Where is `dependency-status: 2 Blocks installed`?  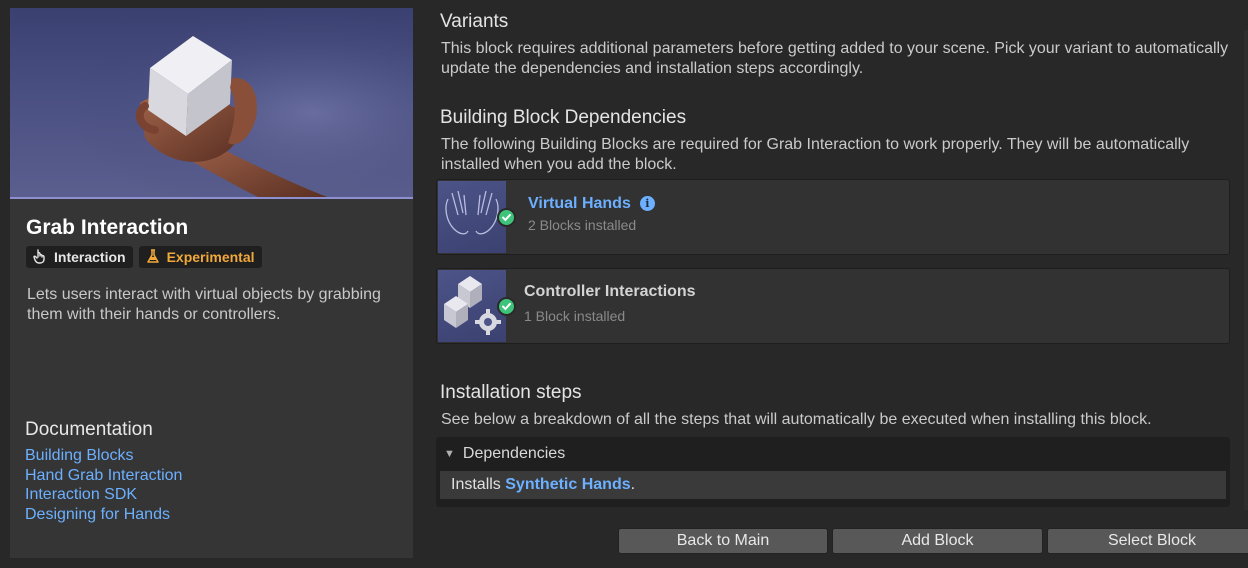
dependency-status: 2 Blocks installed is located at coordinates (582, 225).